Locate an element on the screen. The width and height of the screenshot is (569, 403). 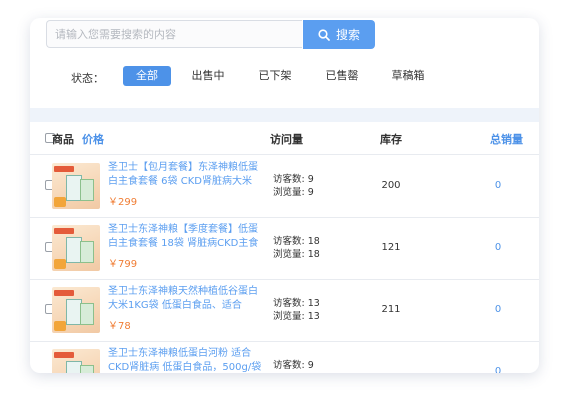
status-tab-drafts: 草稿箱 is located at coordinates (408, 76).